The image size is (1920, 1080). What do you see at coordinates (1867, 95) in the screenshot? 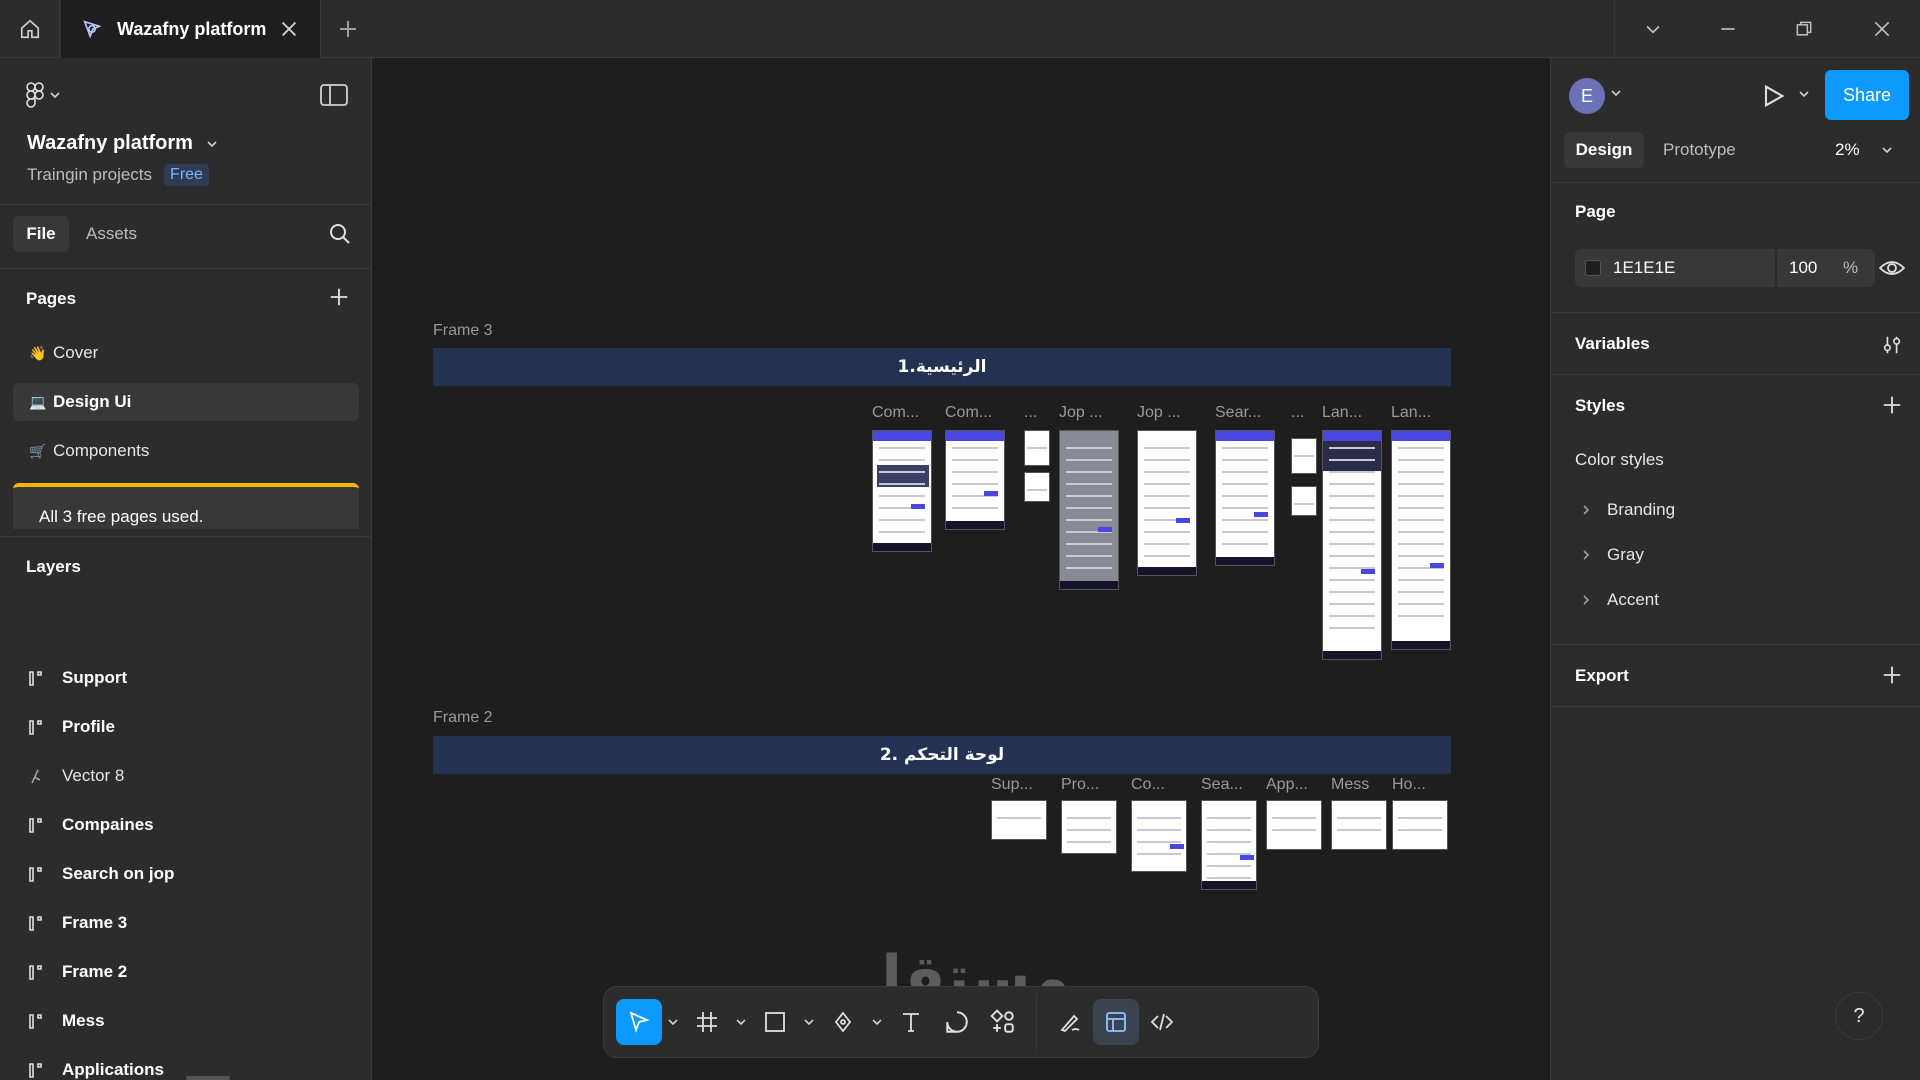
I see `share-button: Share` at bounding box center [1867, 95].